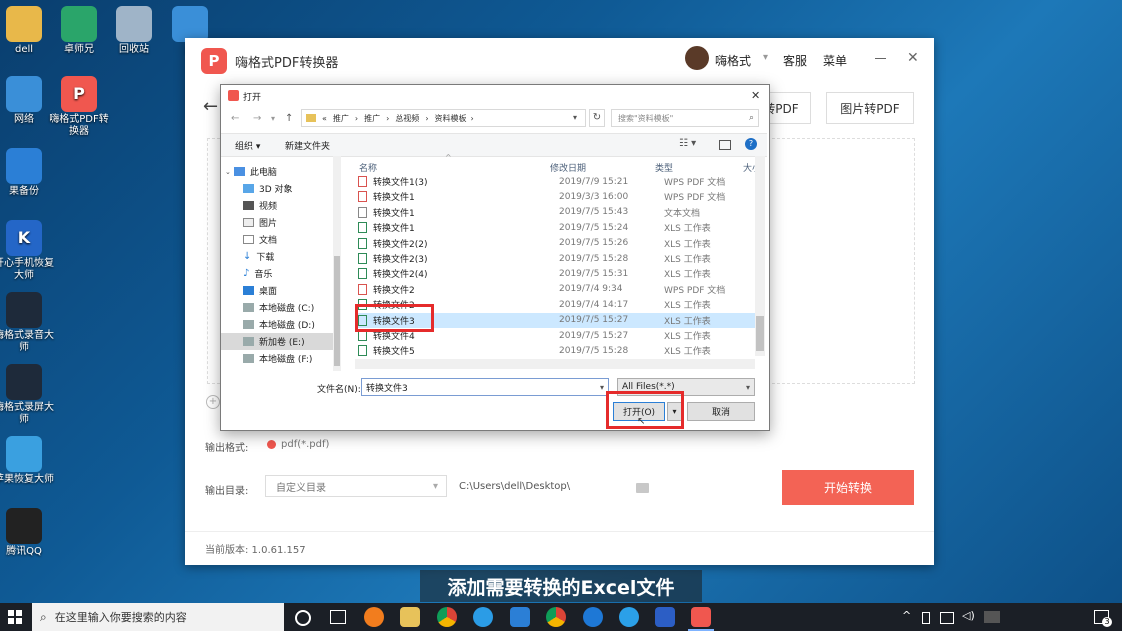  I want to click on organize-button: 组织 ▾, so click(247, 145).